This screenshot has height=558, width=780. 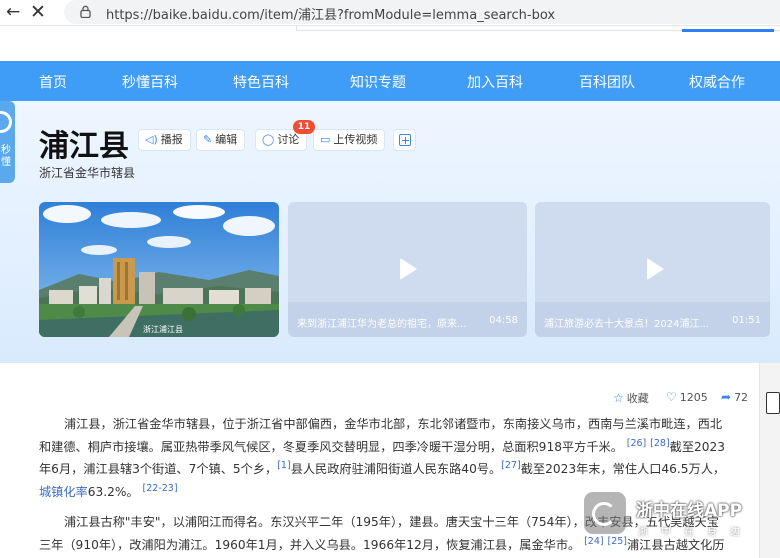 I want to click on discuss-label: 讨论, so click(x=288, y=139).